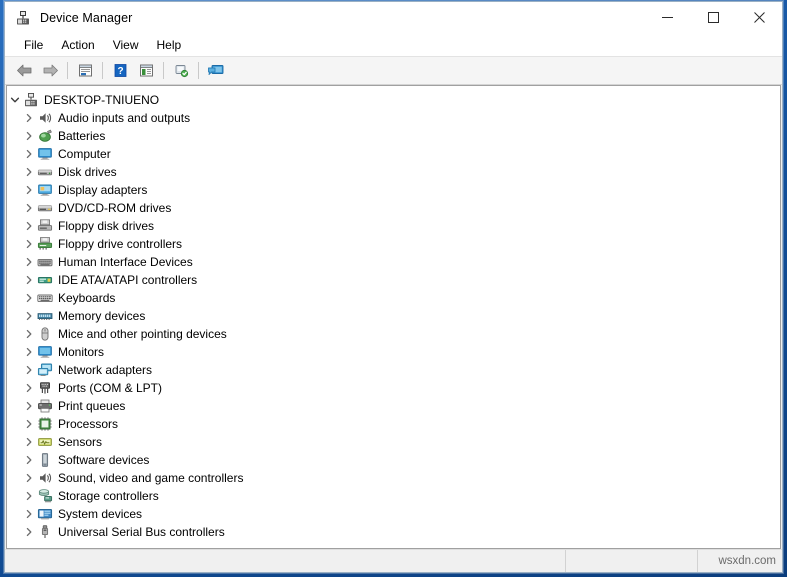 This screenshot has width=787, height=577. What do you see at coordinates (33, 45) in the screenshot?
I see `menu-file: File` at bounding box center [33, 45].